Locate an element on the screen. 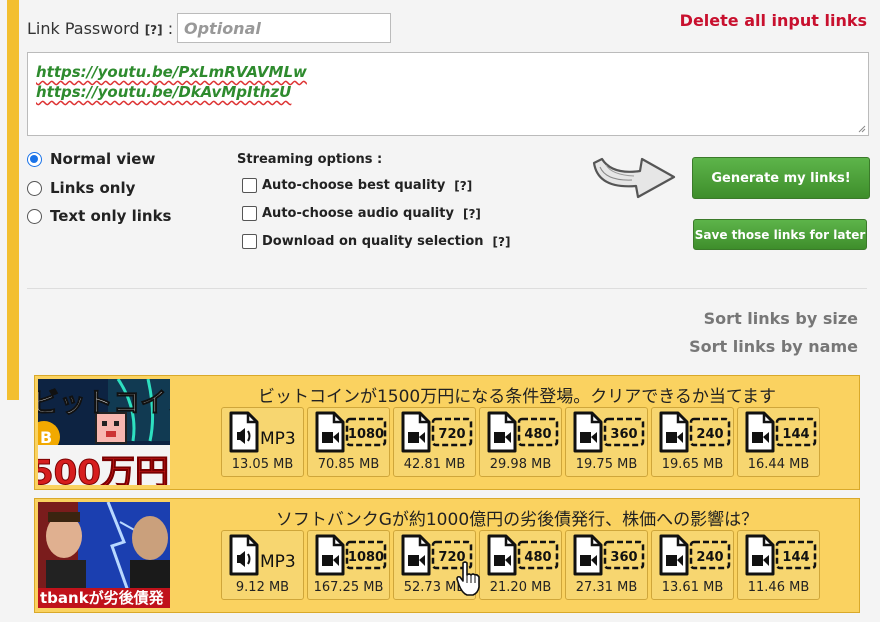 Image resolution: width=880 pixels, height=622 pixels. format-144-button: 144 16.44 MB is located at coordinates (778, 442).